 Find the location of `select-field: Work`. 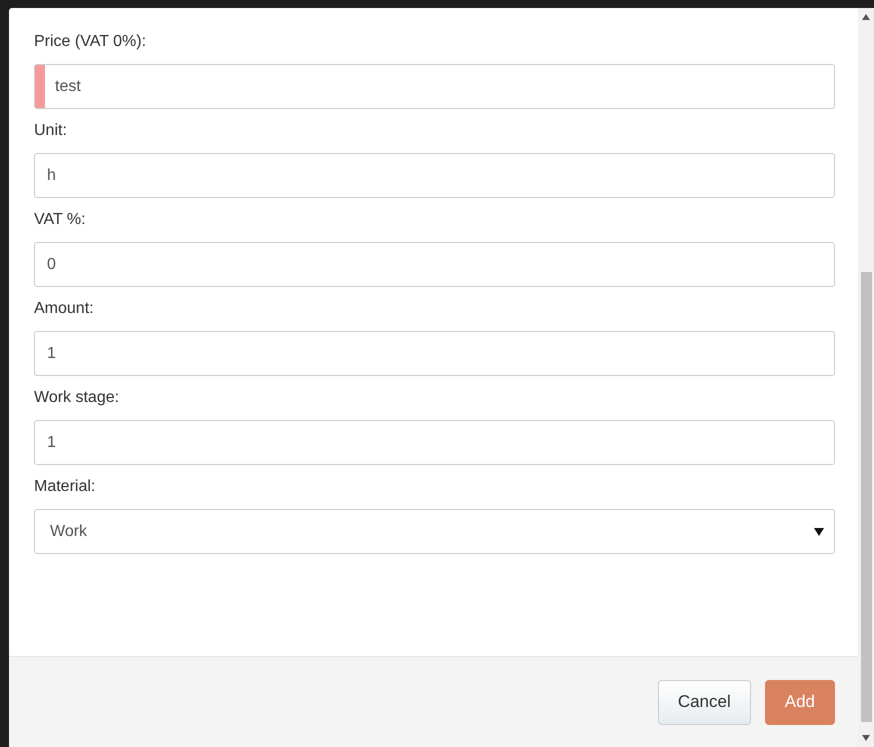

select-field: Work is located at coordinates (434, 531).